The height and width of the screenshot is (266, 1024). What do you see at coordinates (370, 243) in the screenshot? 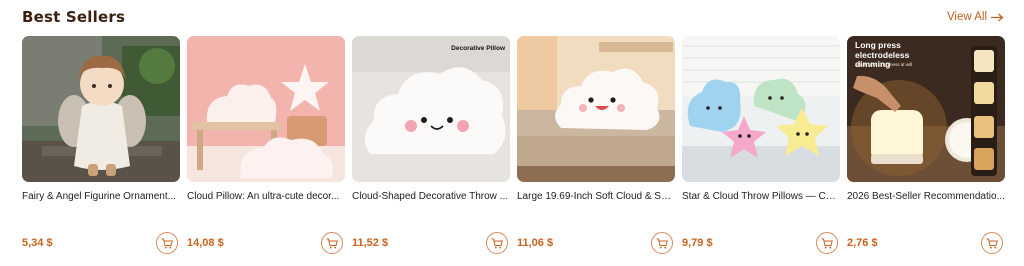
I see `product-price: 11,52 $` at bounding box center [370, 243].